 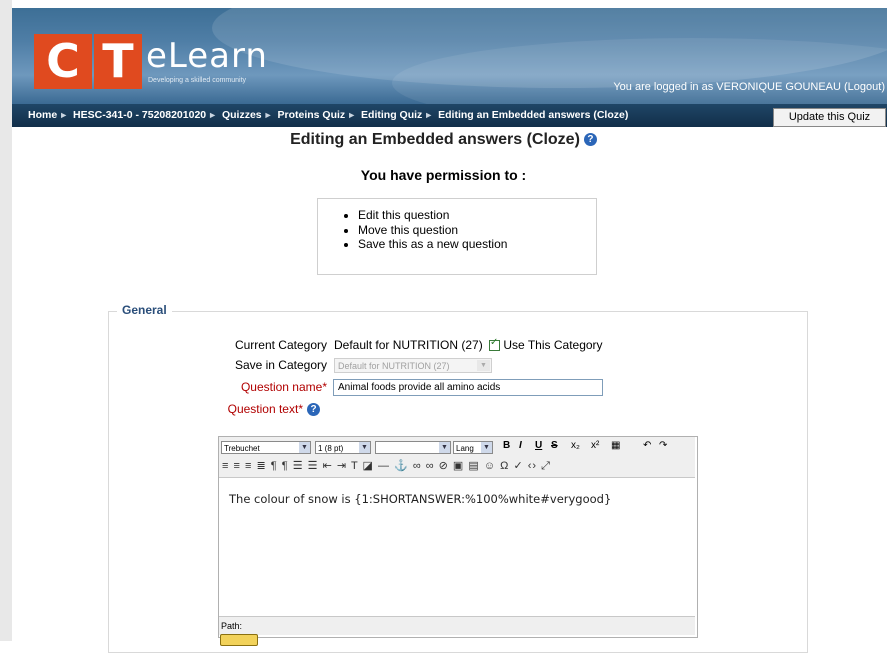 What do you see at coordinates (197, 80) in the screenshot?
I see `brand-tagline: Developing a skilled community` at bounding box center [197, 80].